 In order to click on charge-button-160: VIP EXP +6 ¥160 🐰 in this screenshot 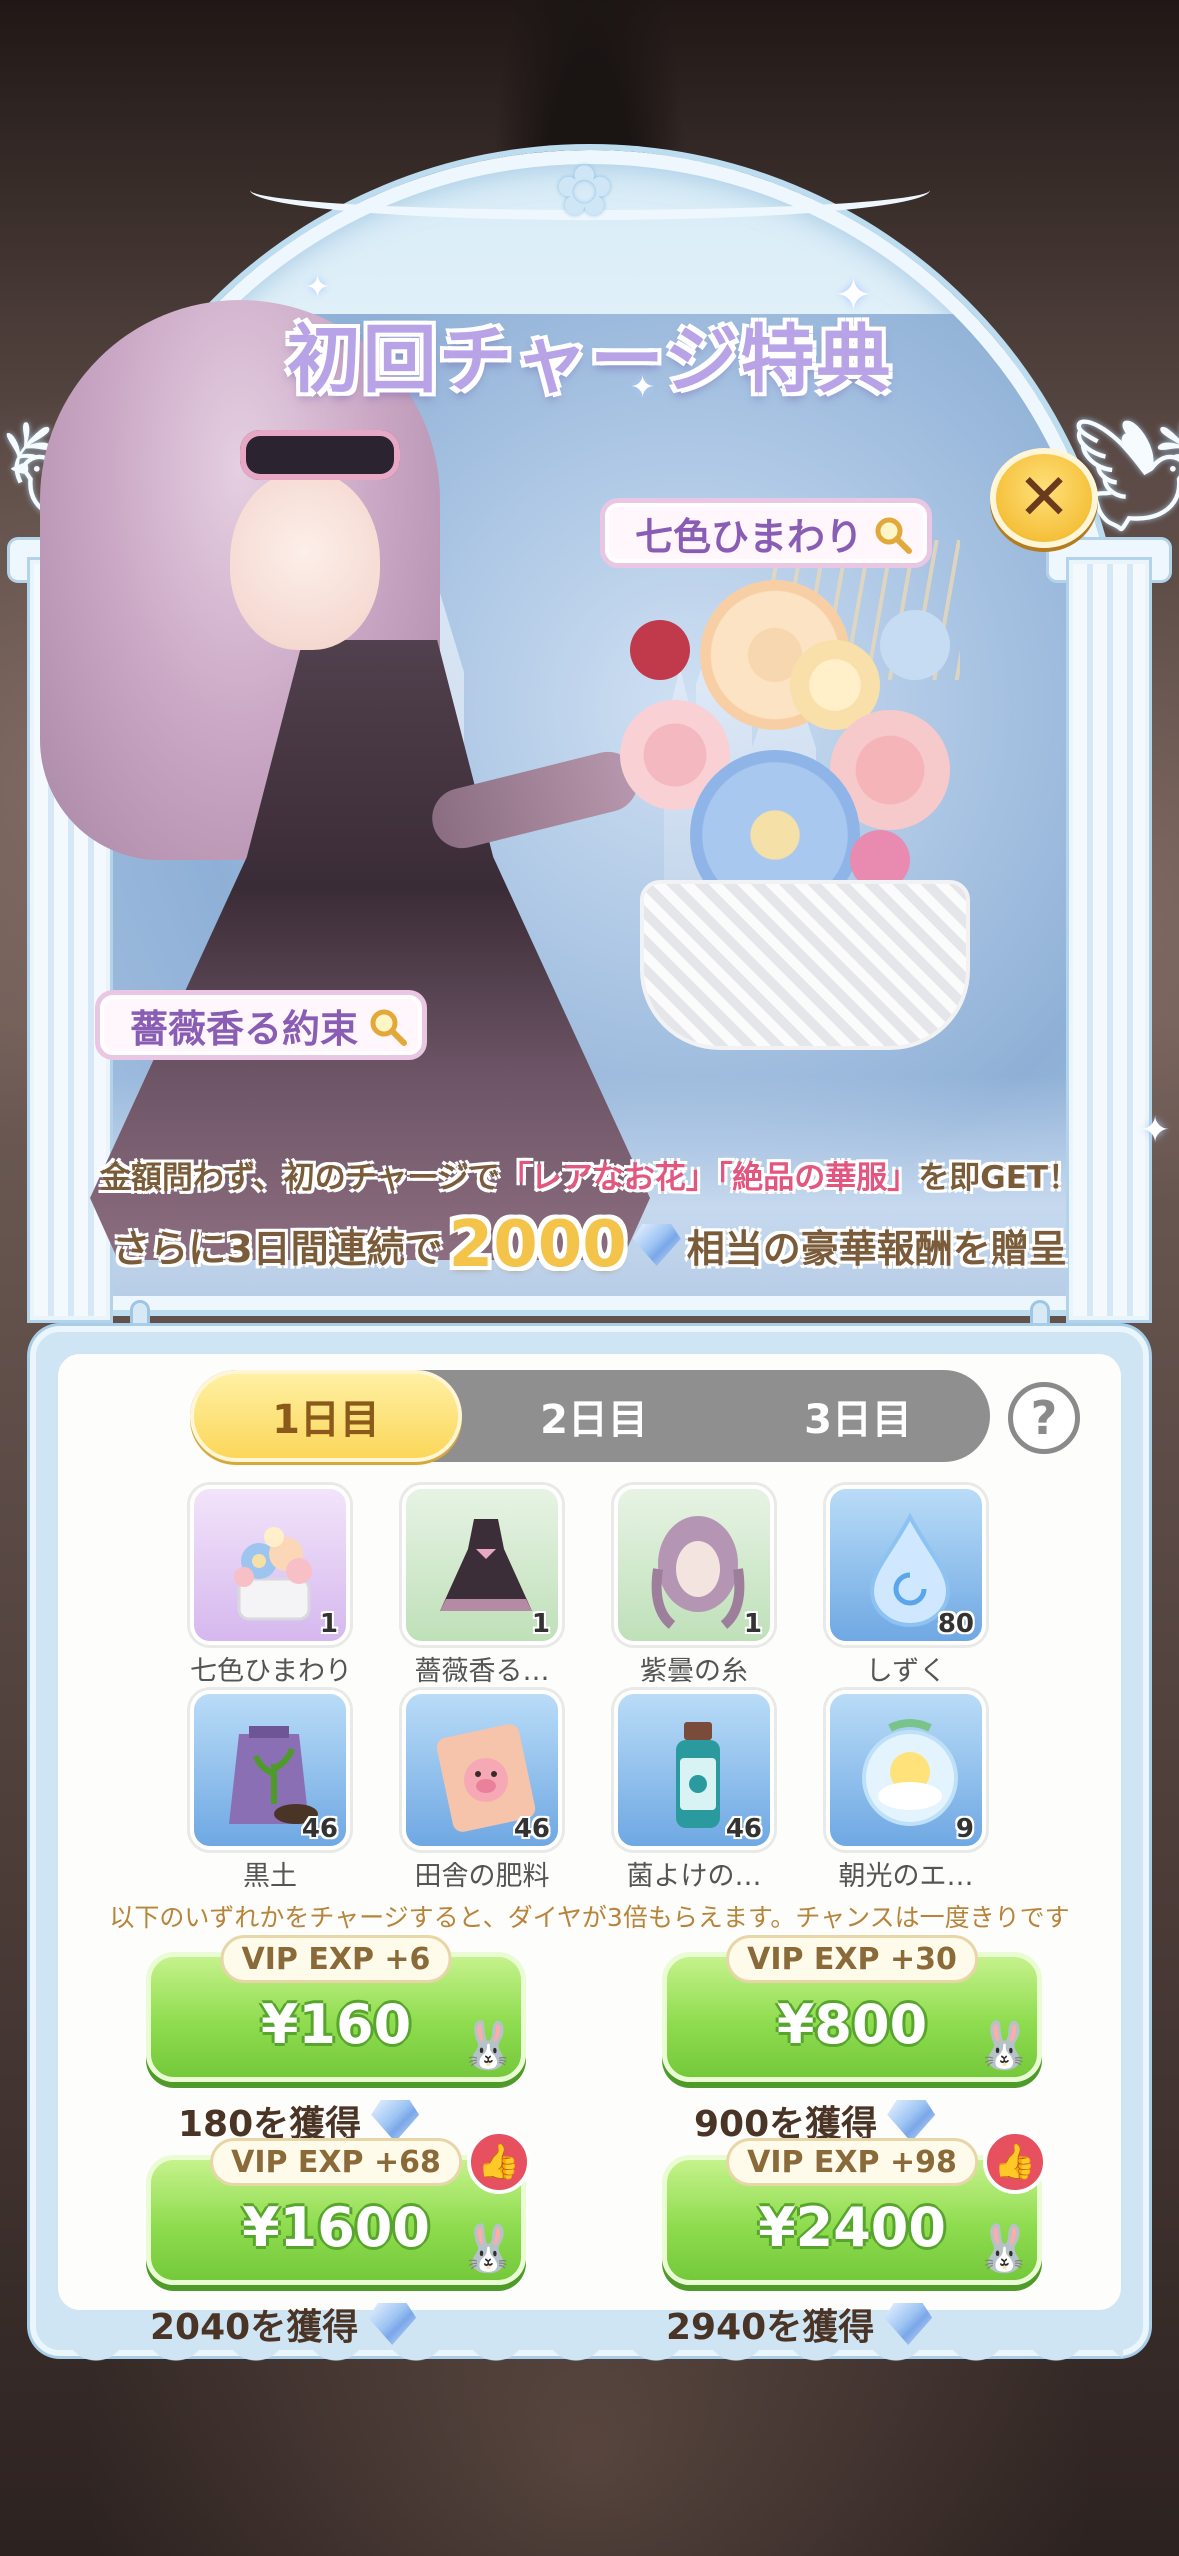, I will do `click(336, 2008)`.